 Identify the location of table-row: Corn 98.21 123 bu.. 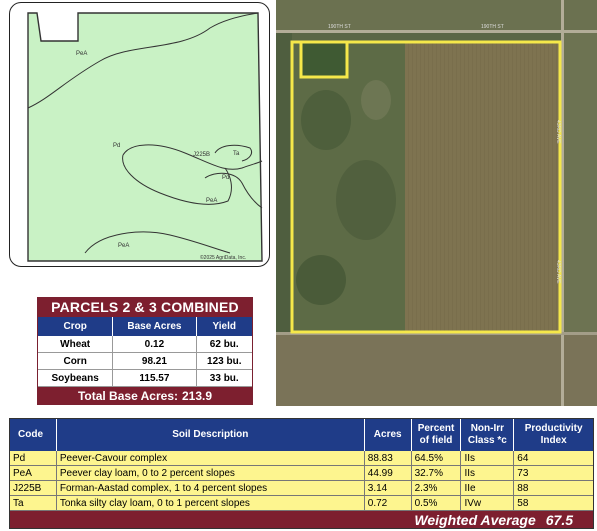
(145, 361).